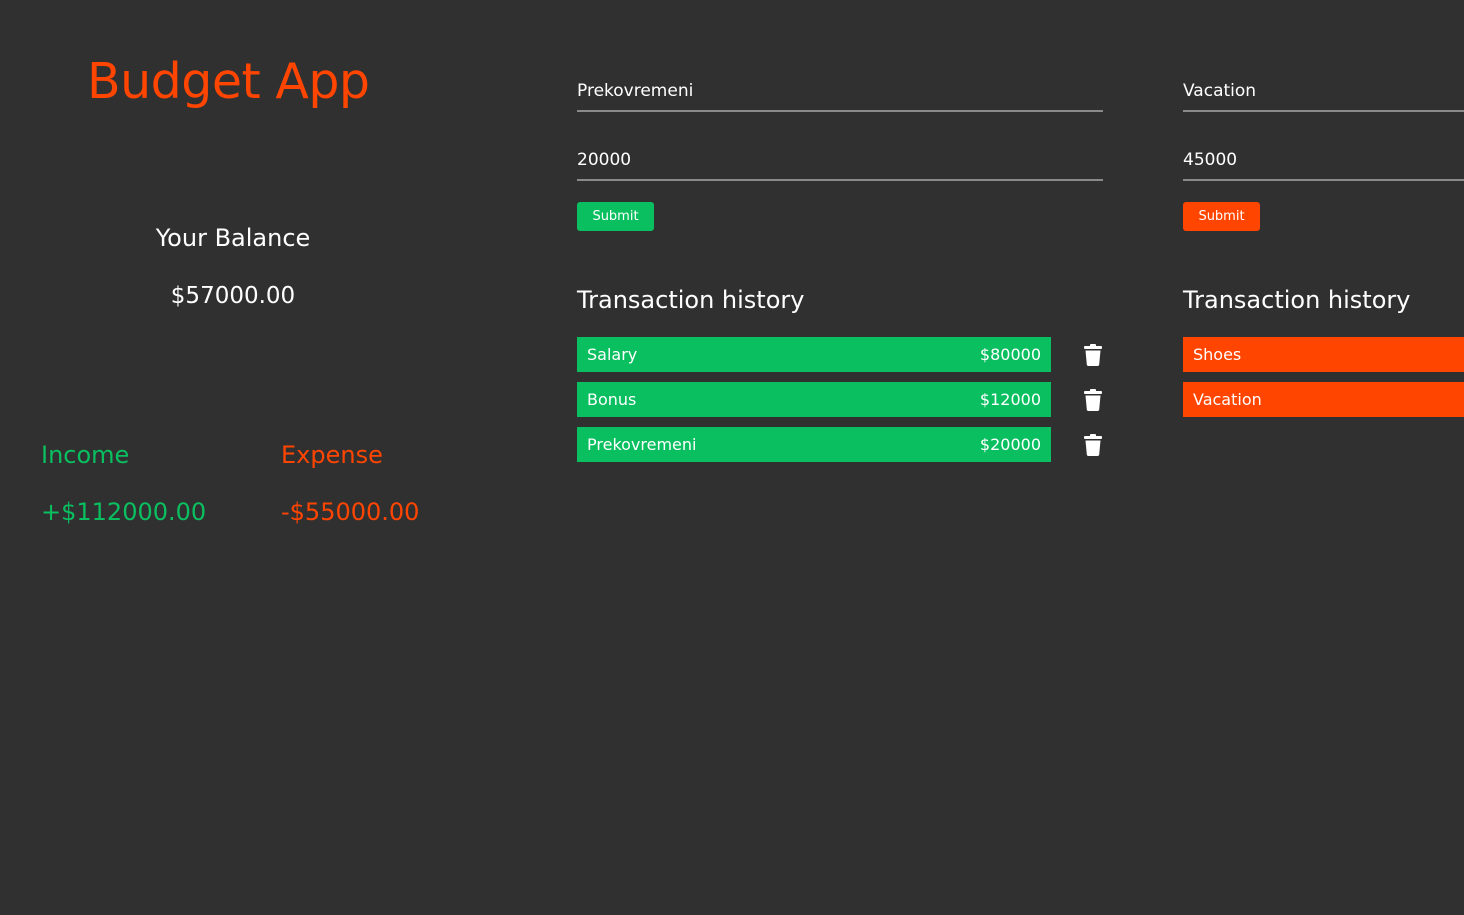 This screenshot has width=1464, height=915. I want to click on transaction-name: Prekovremeni, so click(642, 444).